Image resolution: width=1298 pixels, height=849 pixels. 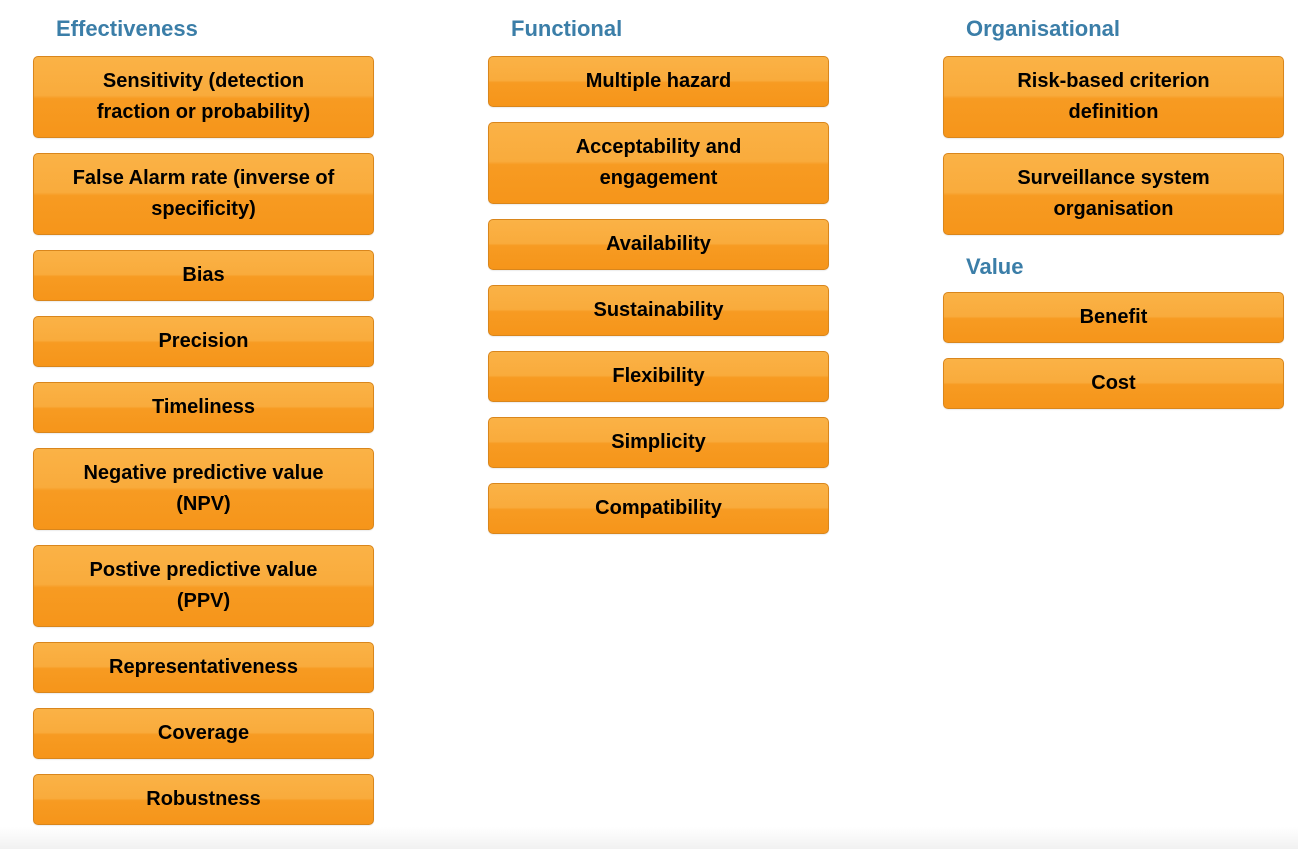 I want to click on attribute-label: Coverage, so click(x=203, y=733).